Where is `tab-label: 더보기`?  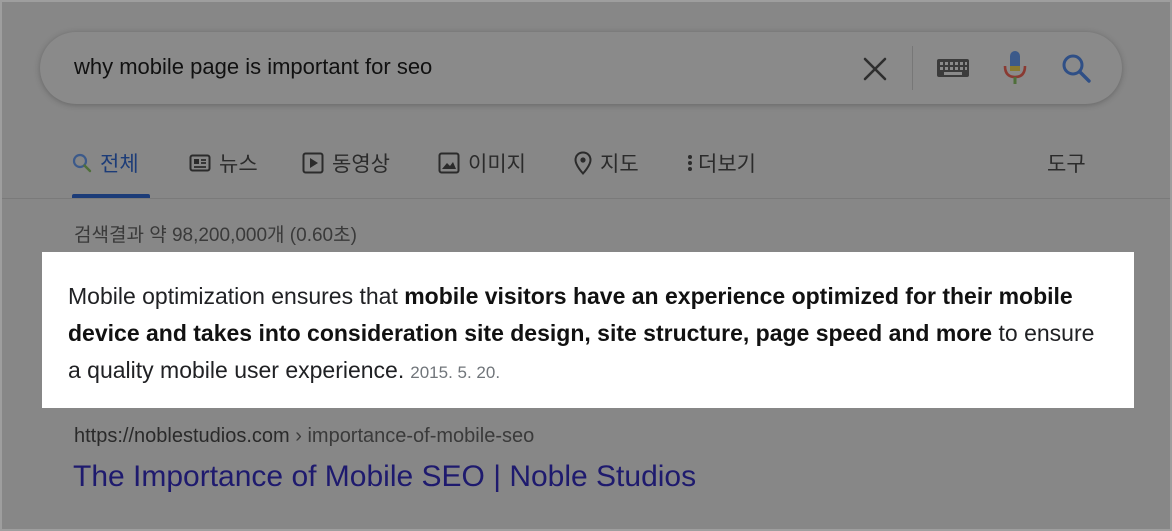 tab-label: 더보기 is located at coordinates (727, 164).